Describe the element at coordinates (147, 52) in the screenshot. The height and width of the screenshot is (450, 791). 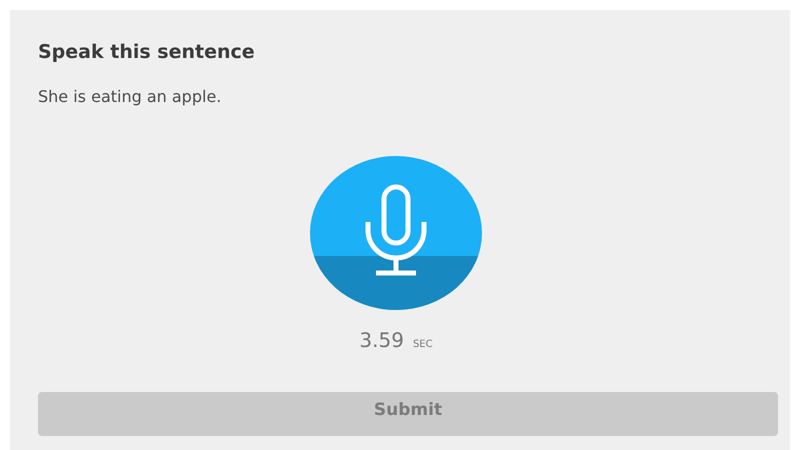
I see `prompt-title: Speak this sentence` at that location.